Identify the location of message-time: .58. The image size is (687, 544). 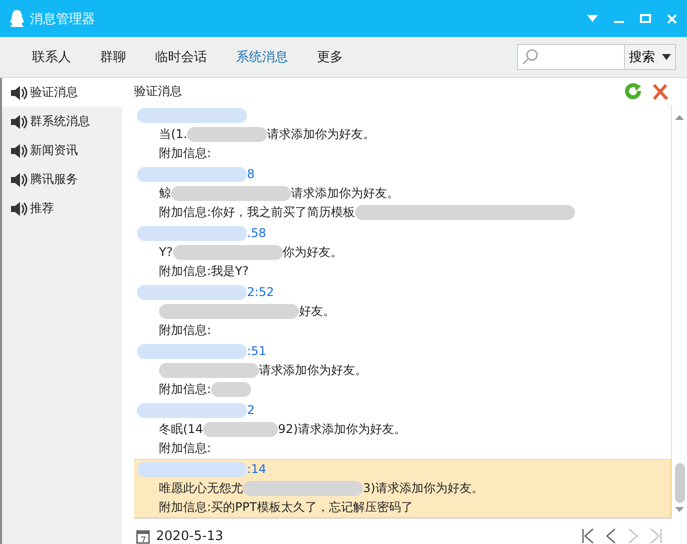
(256, 233).